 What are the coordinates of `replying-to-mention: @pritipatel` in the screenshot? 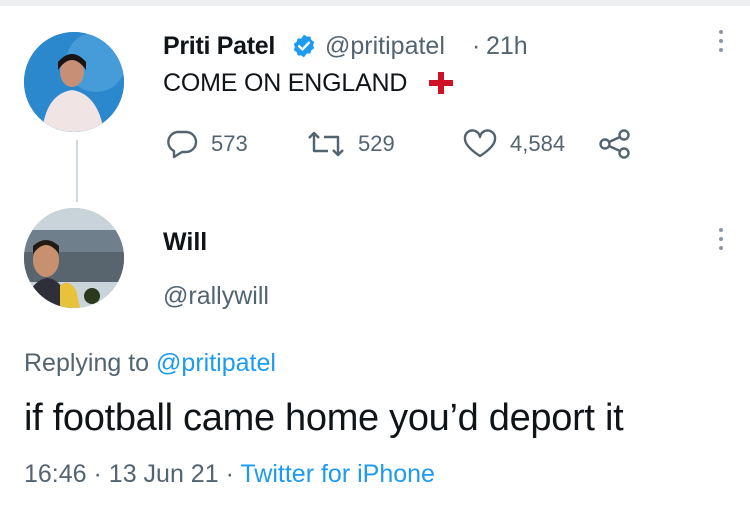 It's located at (216, 363).